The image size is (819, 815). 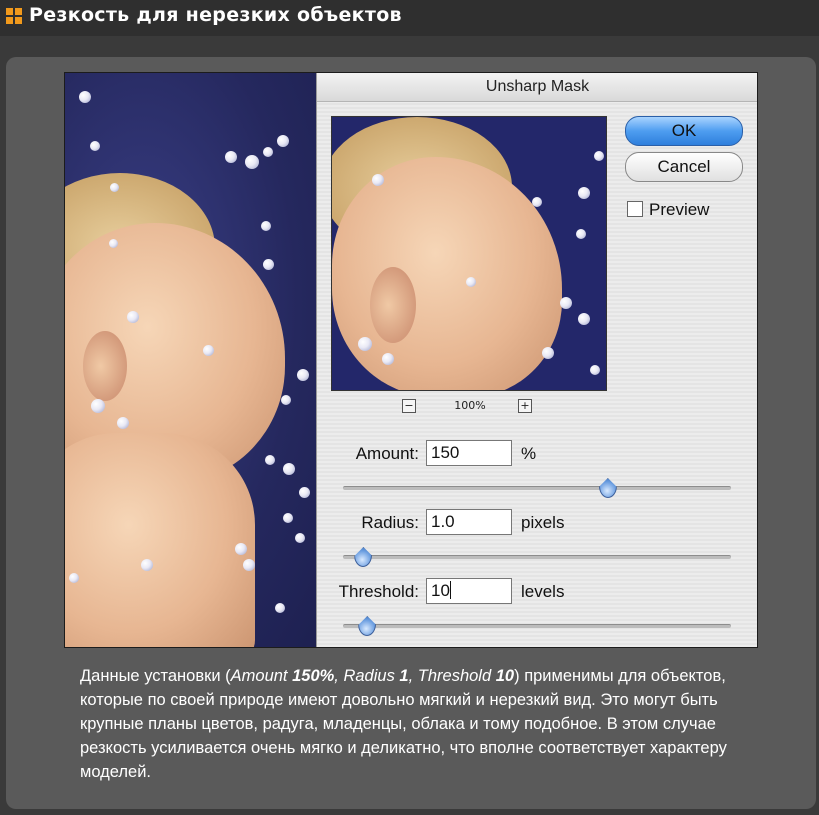 I want to click on amount-slider-track, so click(x=537, y=488).